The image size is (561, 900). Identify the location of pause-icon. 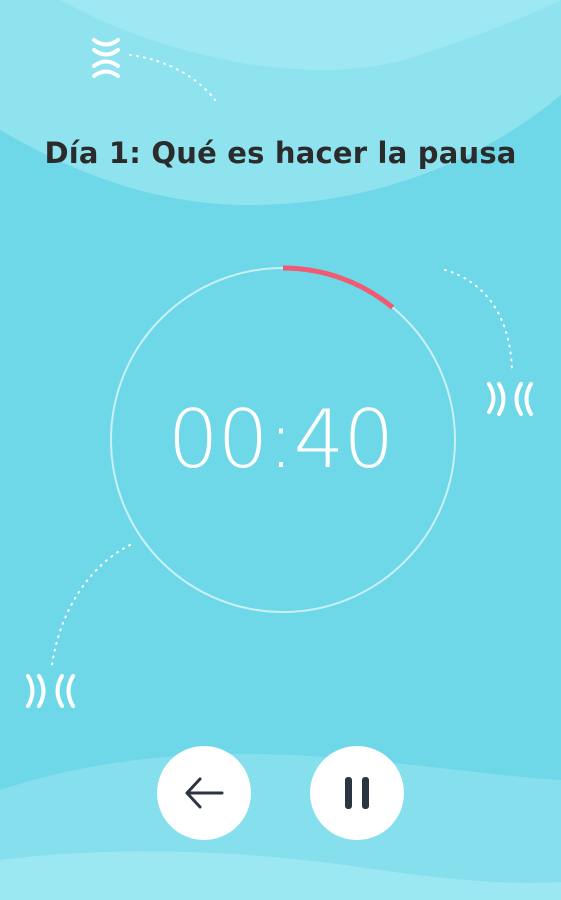
(357, 793).